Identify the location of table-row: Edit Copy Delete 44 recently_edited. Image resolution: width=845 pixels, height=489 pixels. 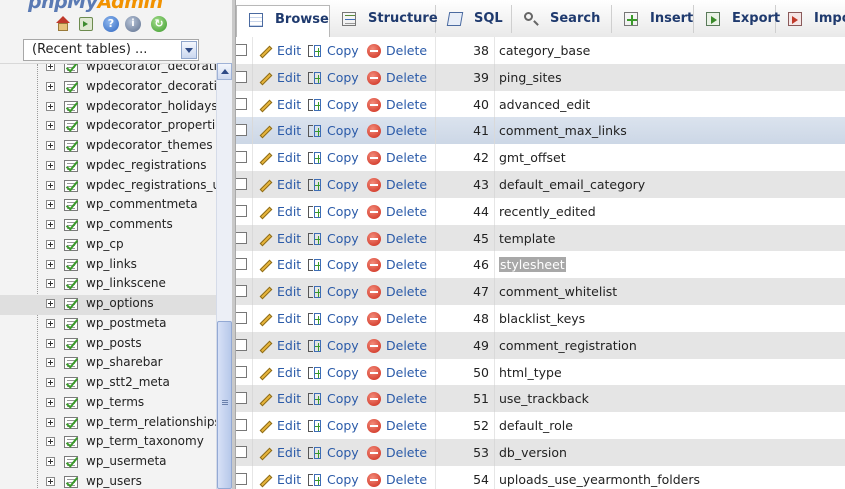
(540, 211).